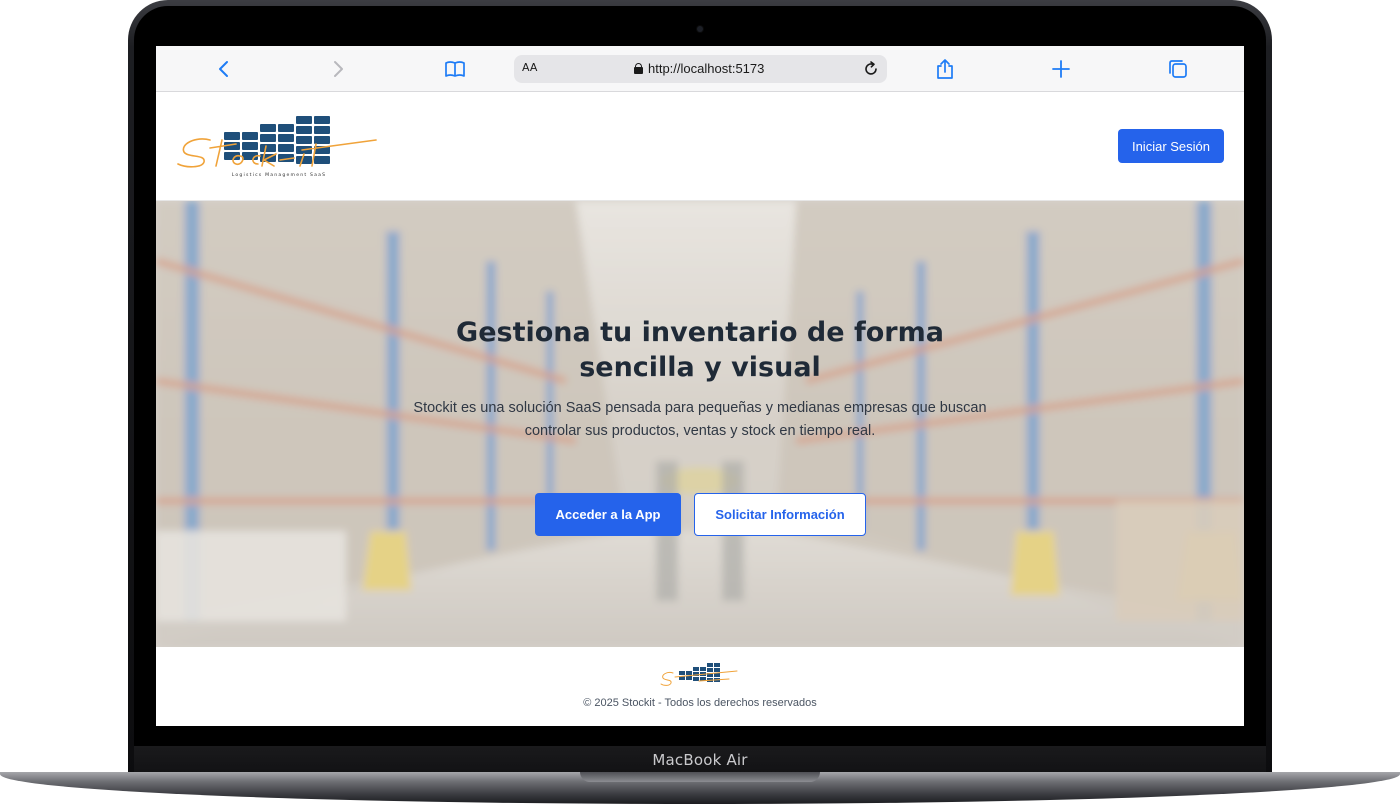 This screenshot has height=804, width=1400. Describe the element at coordinates (278, 147) in the screenshot. I see `stockit-logo: Logistics Management SaaS` at that location.